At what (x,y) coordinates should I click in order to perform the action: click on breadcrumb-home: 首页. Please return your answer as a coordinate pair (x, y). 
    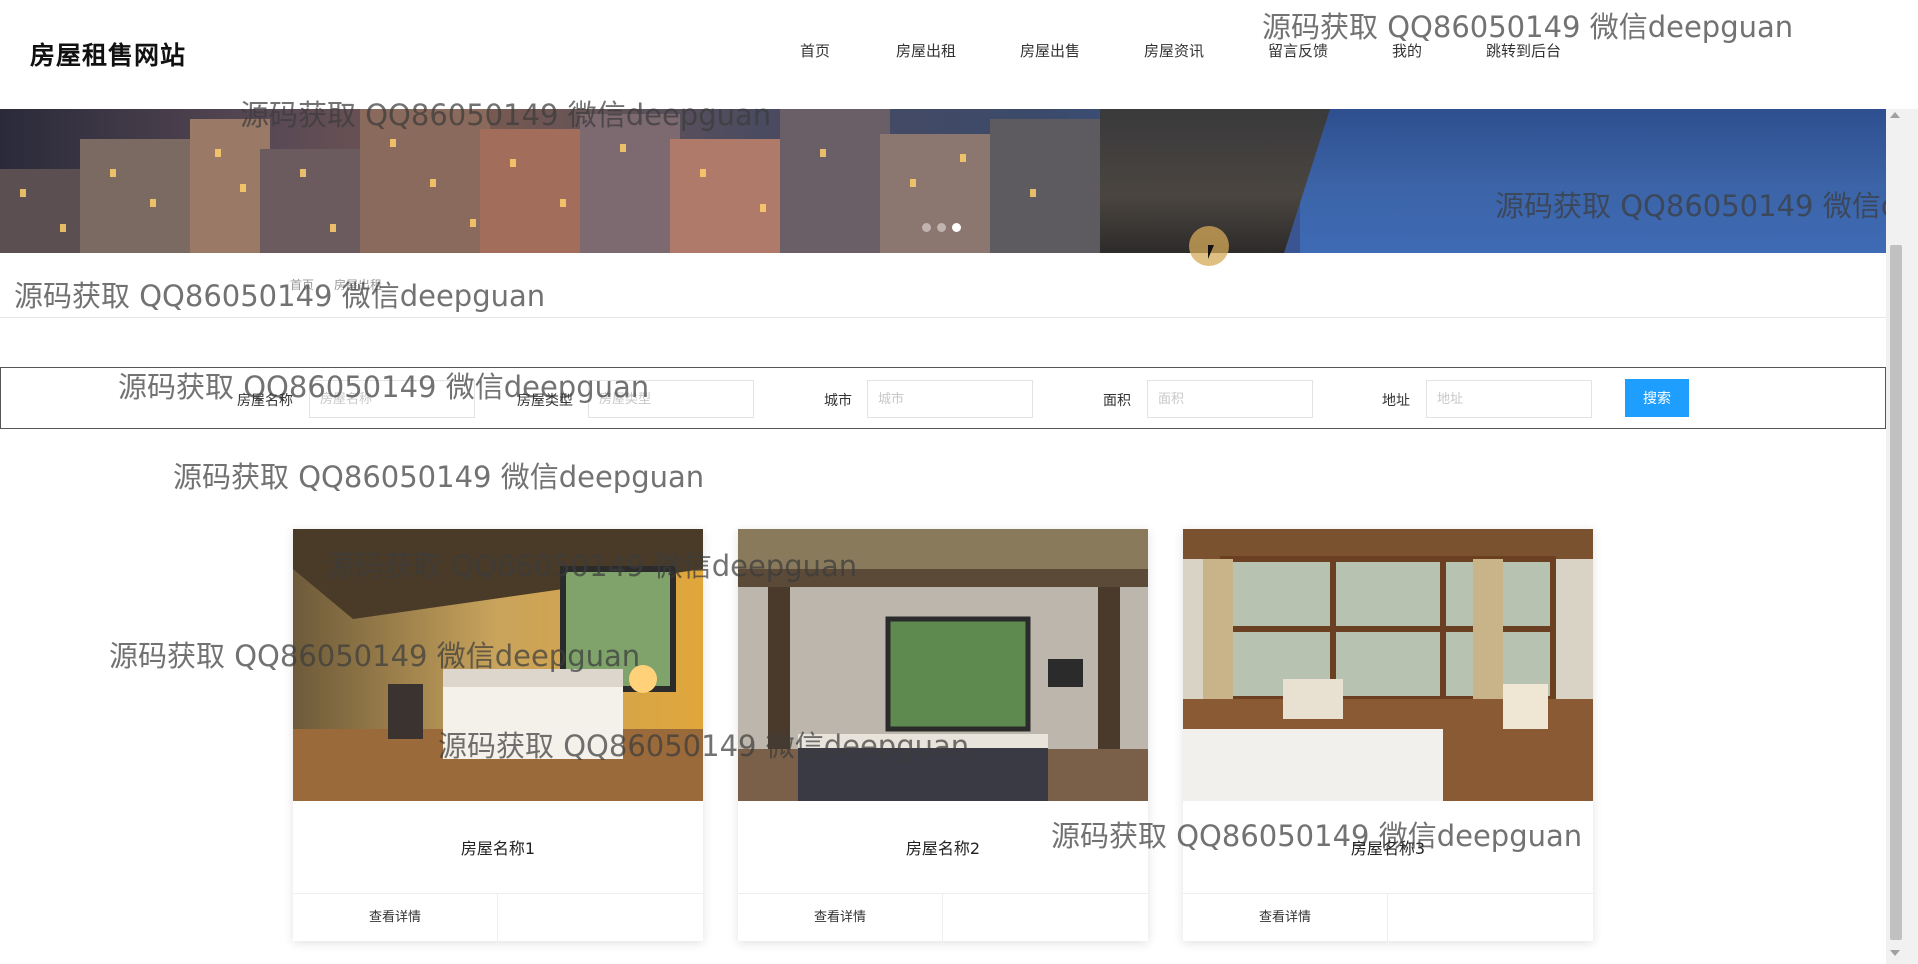
    Looking at the image, I should click on (302, 285).